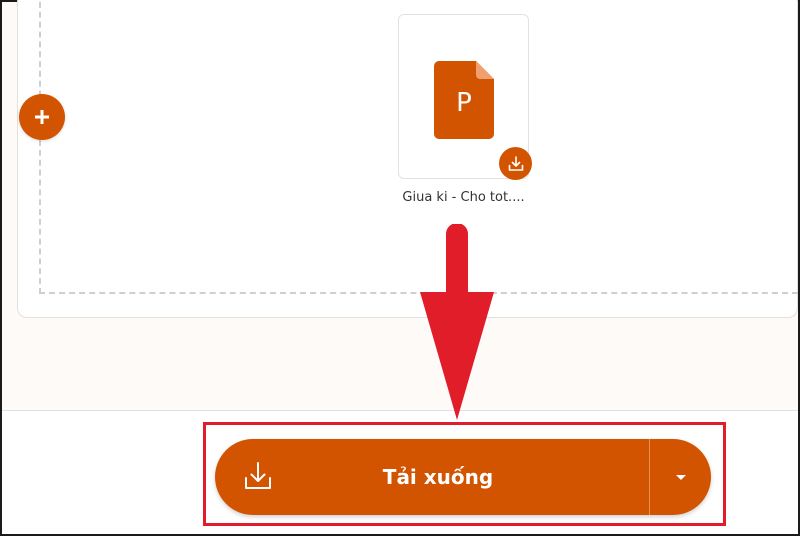 The width and height of the screenshot is (800, 536). I want to click on download-button: Tải xuống, so click(432, 477).